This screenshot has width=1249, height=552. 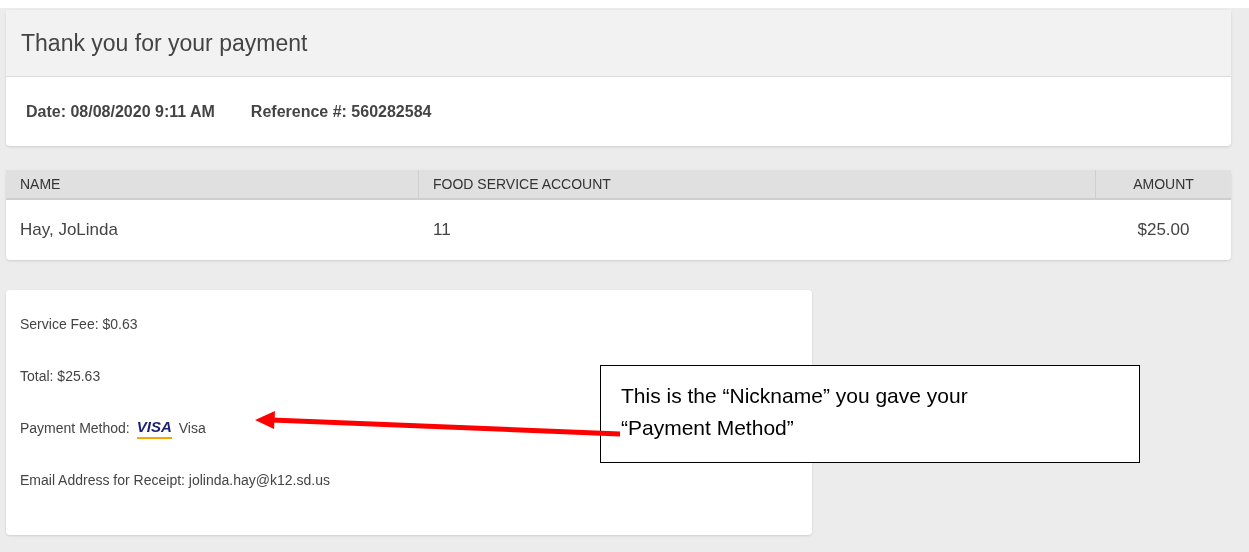 I want to click on page-title: Thank you for your payment, so click(x=164, y=43).